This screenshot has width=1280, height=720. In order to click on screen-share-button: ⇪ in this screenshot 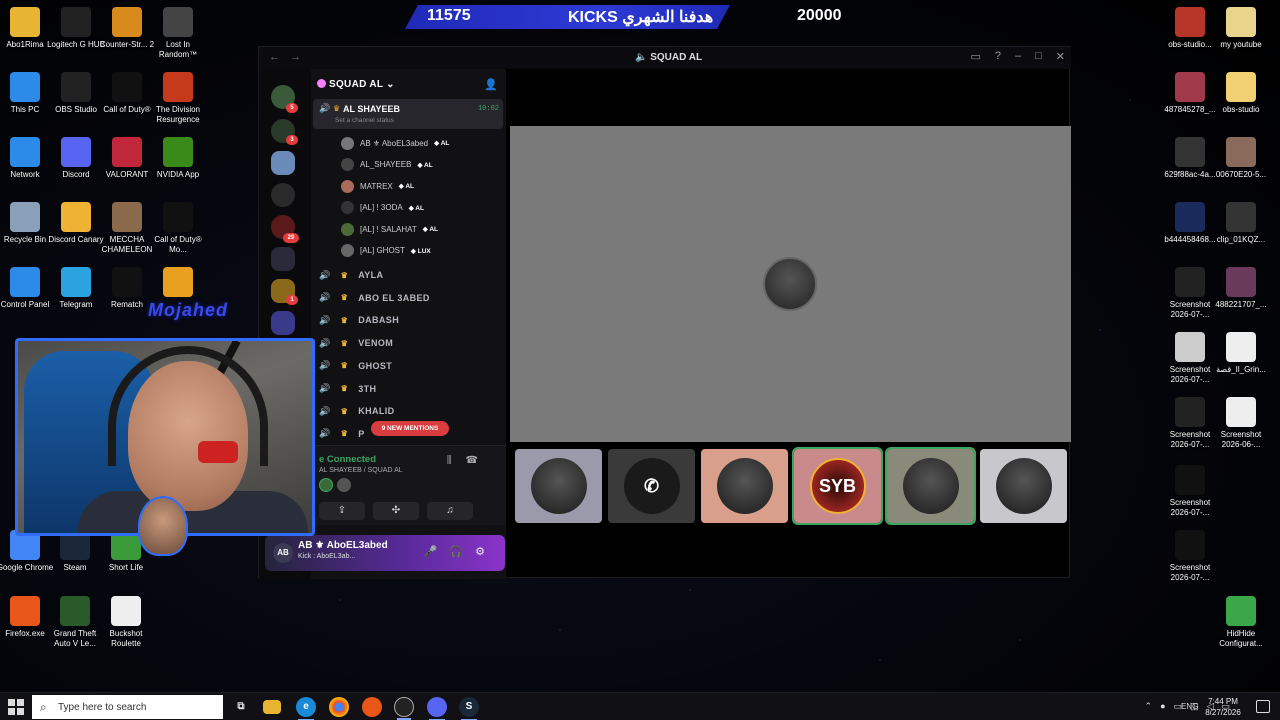, I will do `click(342, 511)`.